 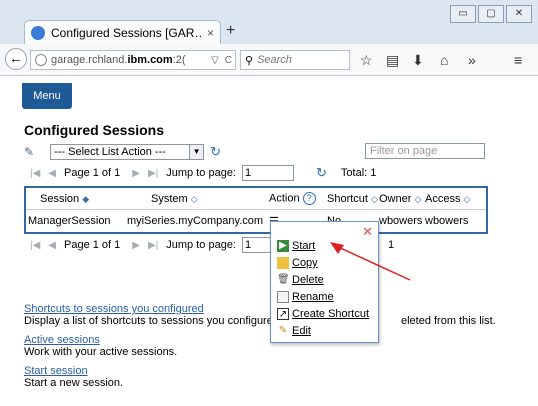 I want to click on search-icon: ⚲, so click(x=249, y=60).